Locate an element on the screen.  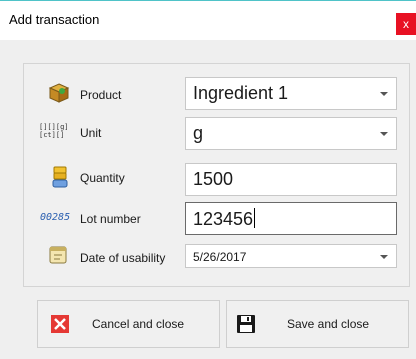
calendar-icon is located at coordinates (58, 255).